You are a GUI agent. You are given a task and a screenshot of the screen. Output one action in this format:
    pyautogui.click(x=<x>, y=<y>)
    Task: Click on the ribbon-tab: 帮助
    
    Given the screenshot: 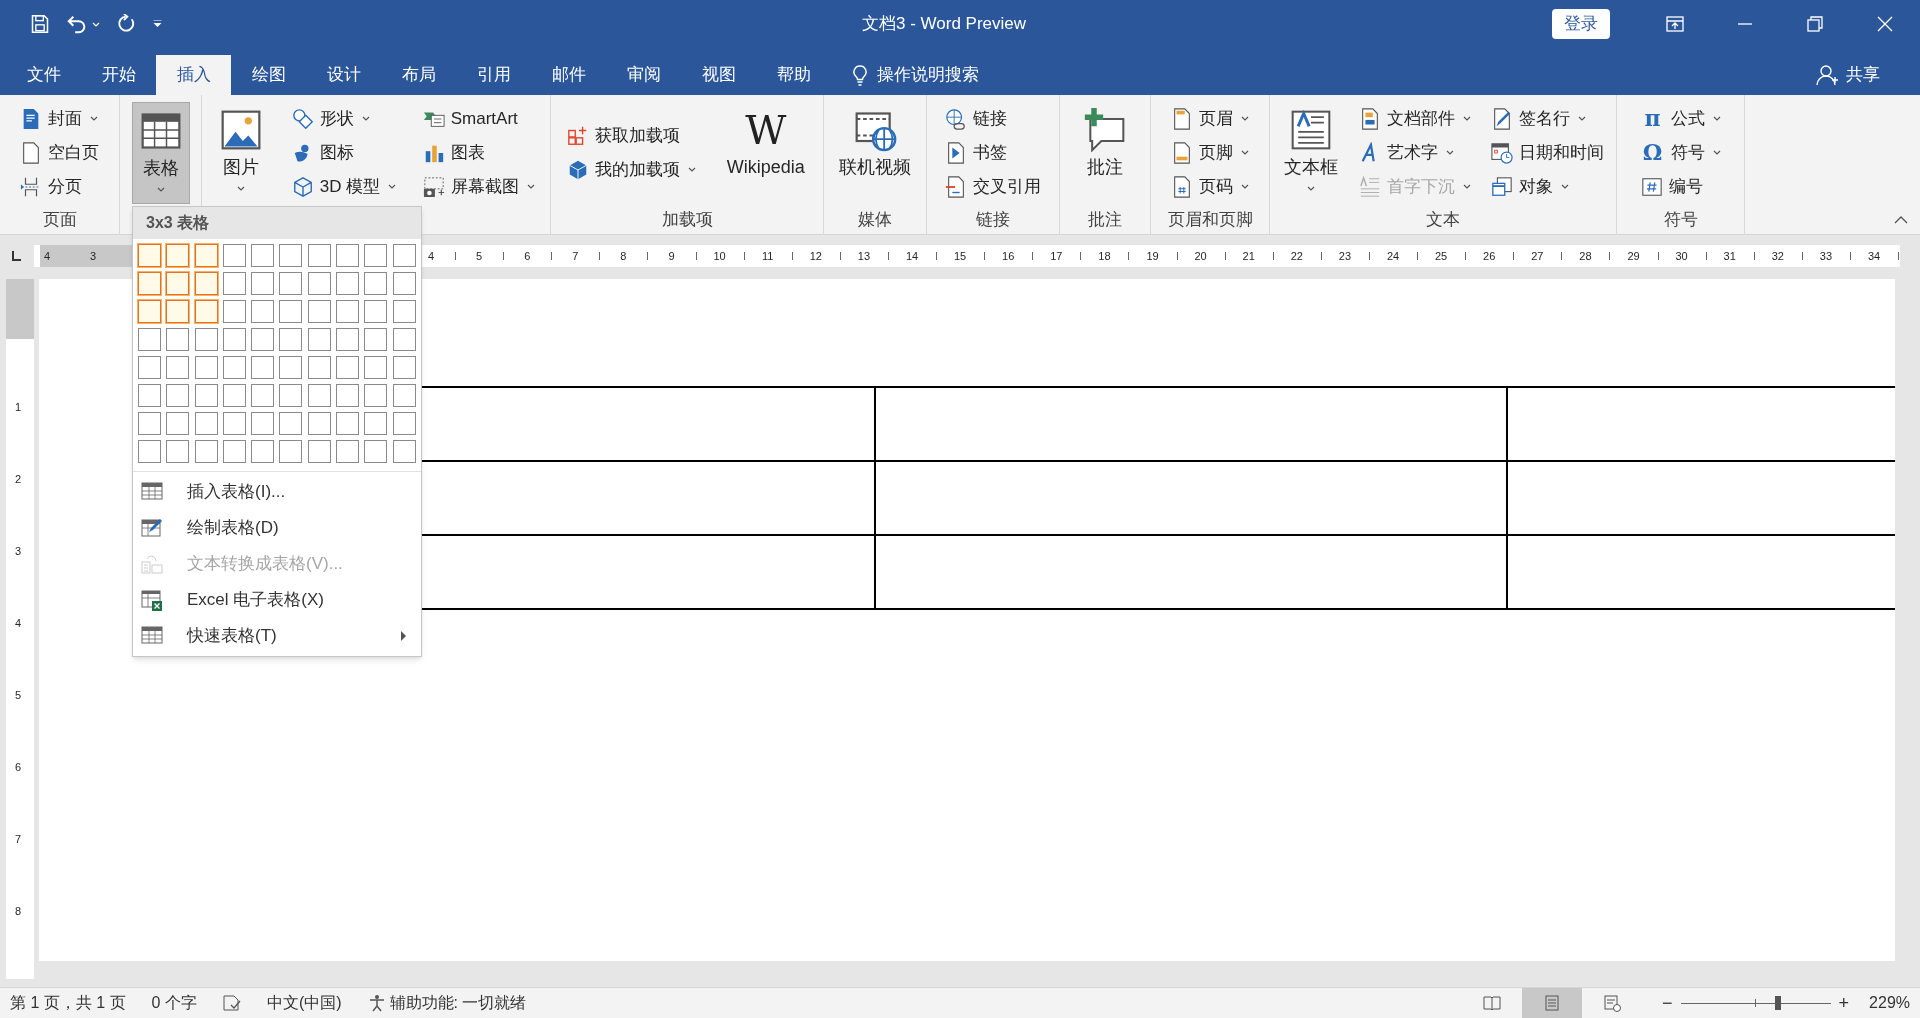 What is the action you would take?
    pyautogui.click(x=793, y=75)
    